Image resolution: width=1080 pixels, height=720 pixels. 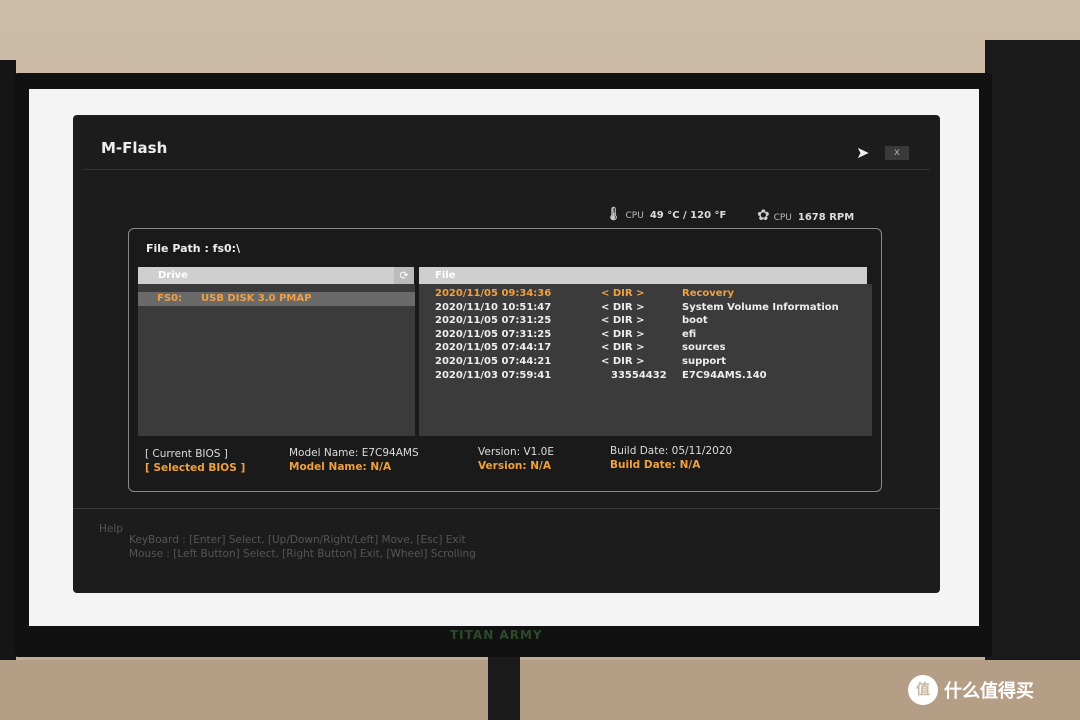 What do you see at coordinates (493, 348) in the screenshot?
I see `file-date: 2020/11/05 07:44:17` at bounding box center [493, 348].